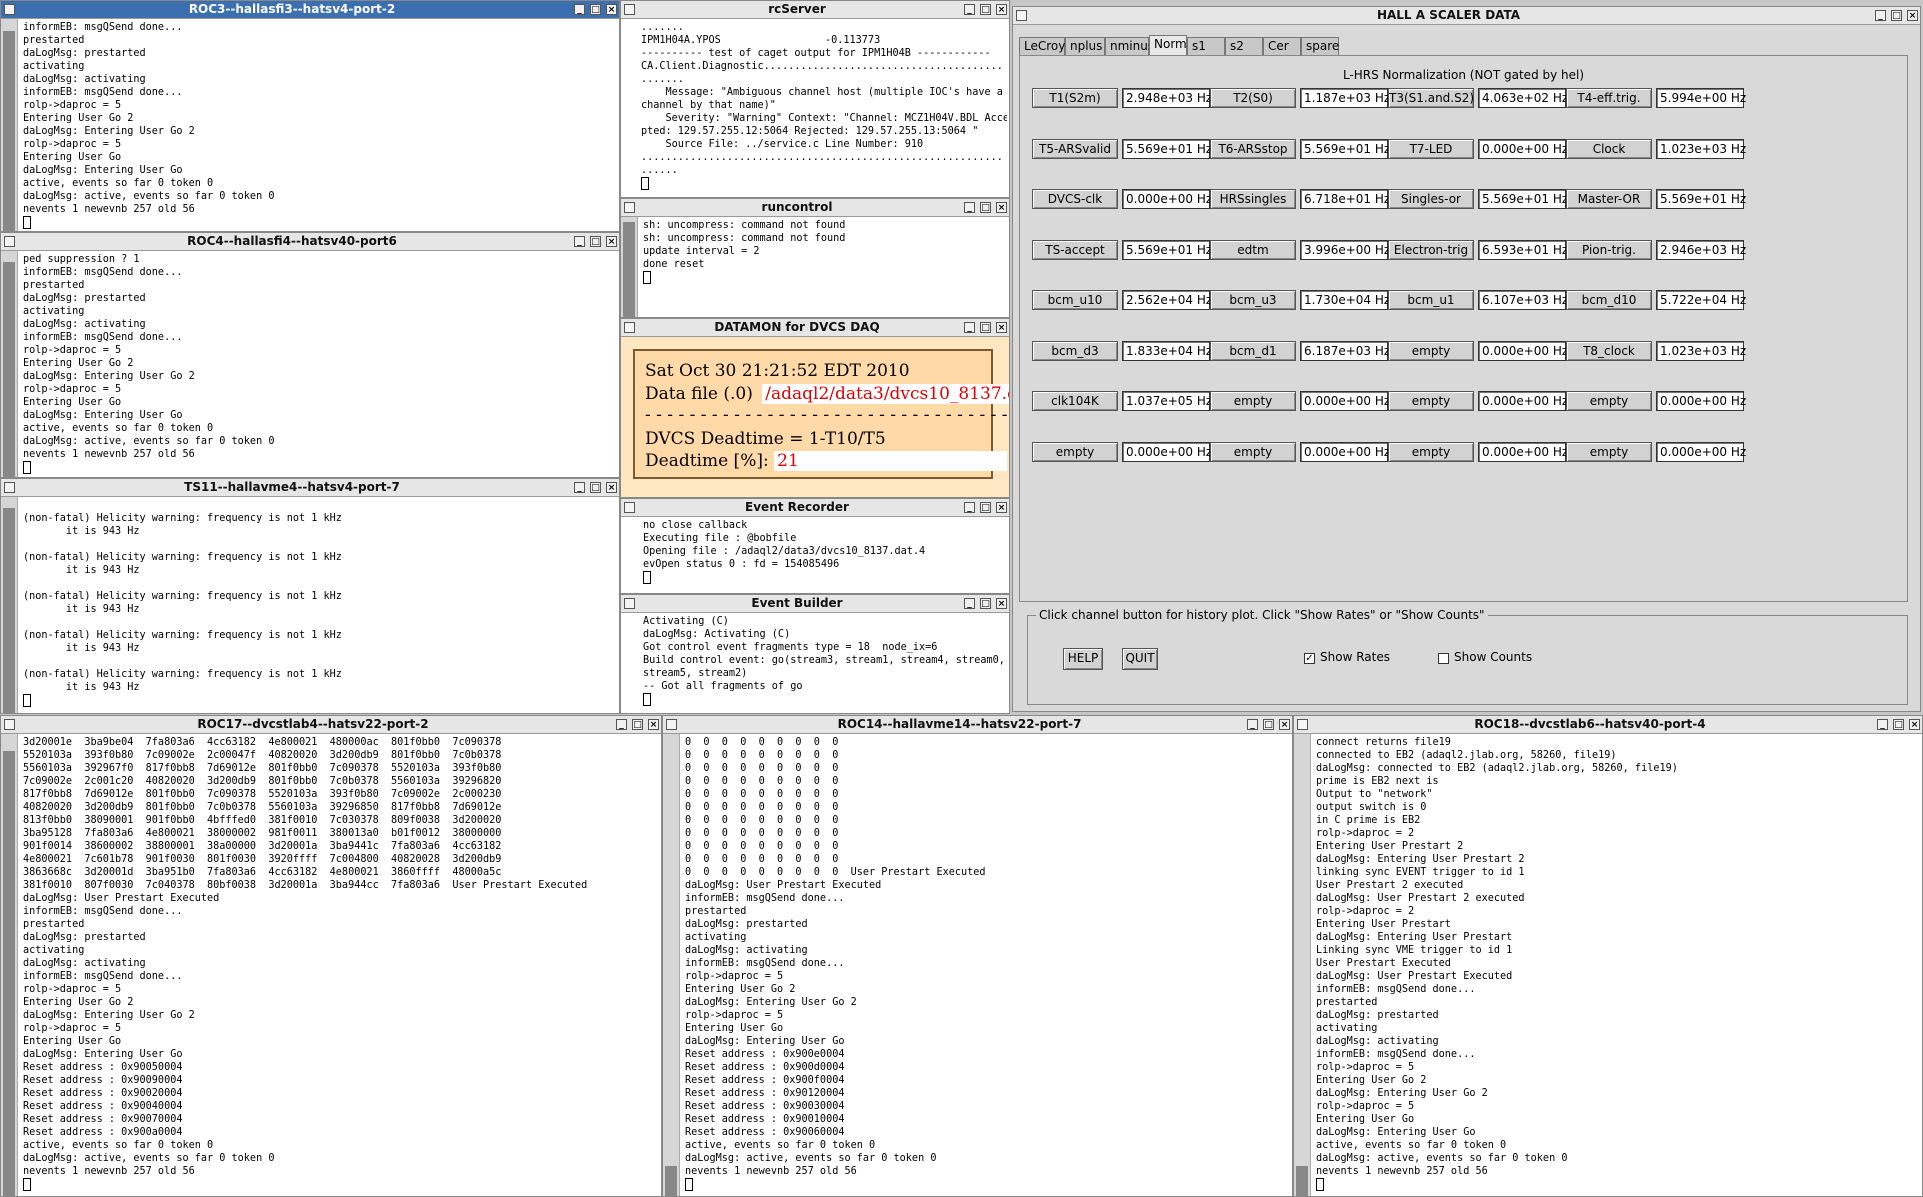  What do you see at coordinates (815, 663) in the screenshot?
I see `event-builder-terminal: Activating (C) daLogMsg` at bounding box center [815, 663].